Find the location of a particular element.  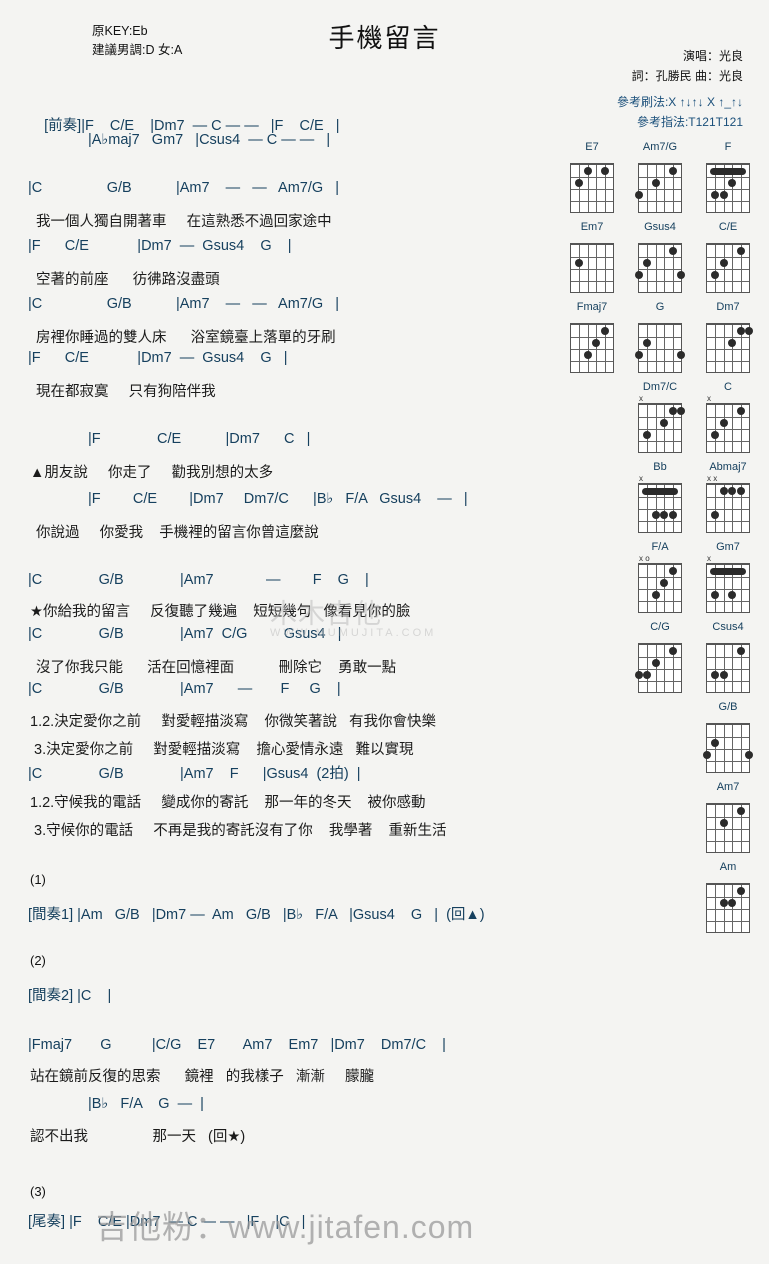

chord-diagram-name: F/A is located at coordinates (660, 547).